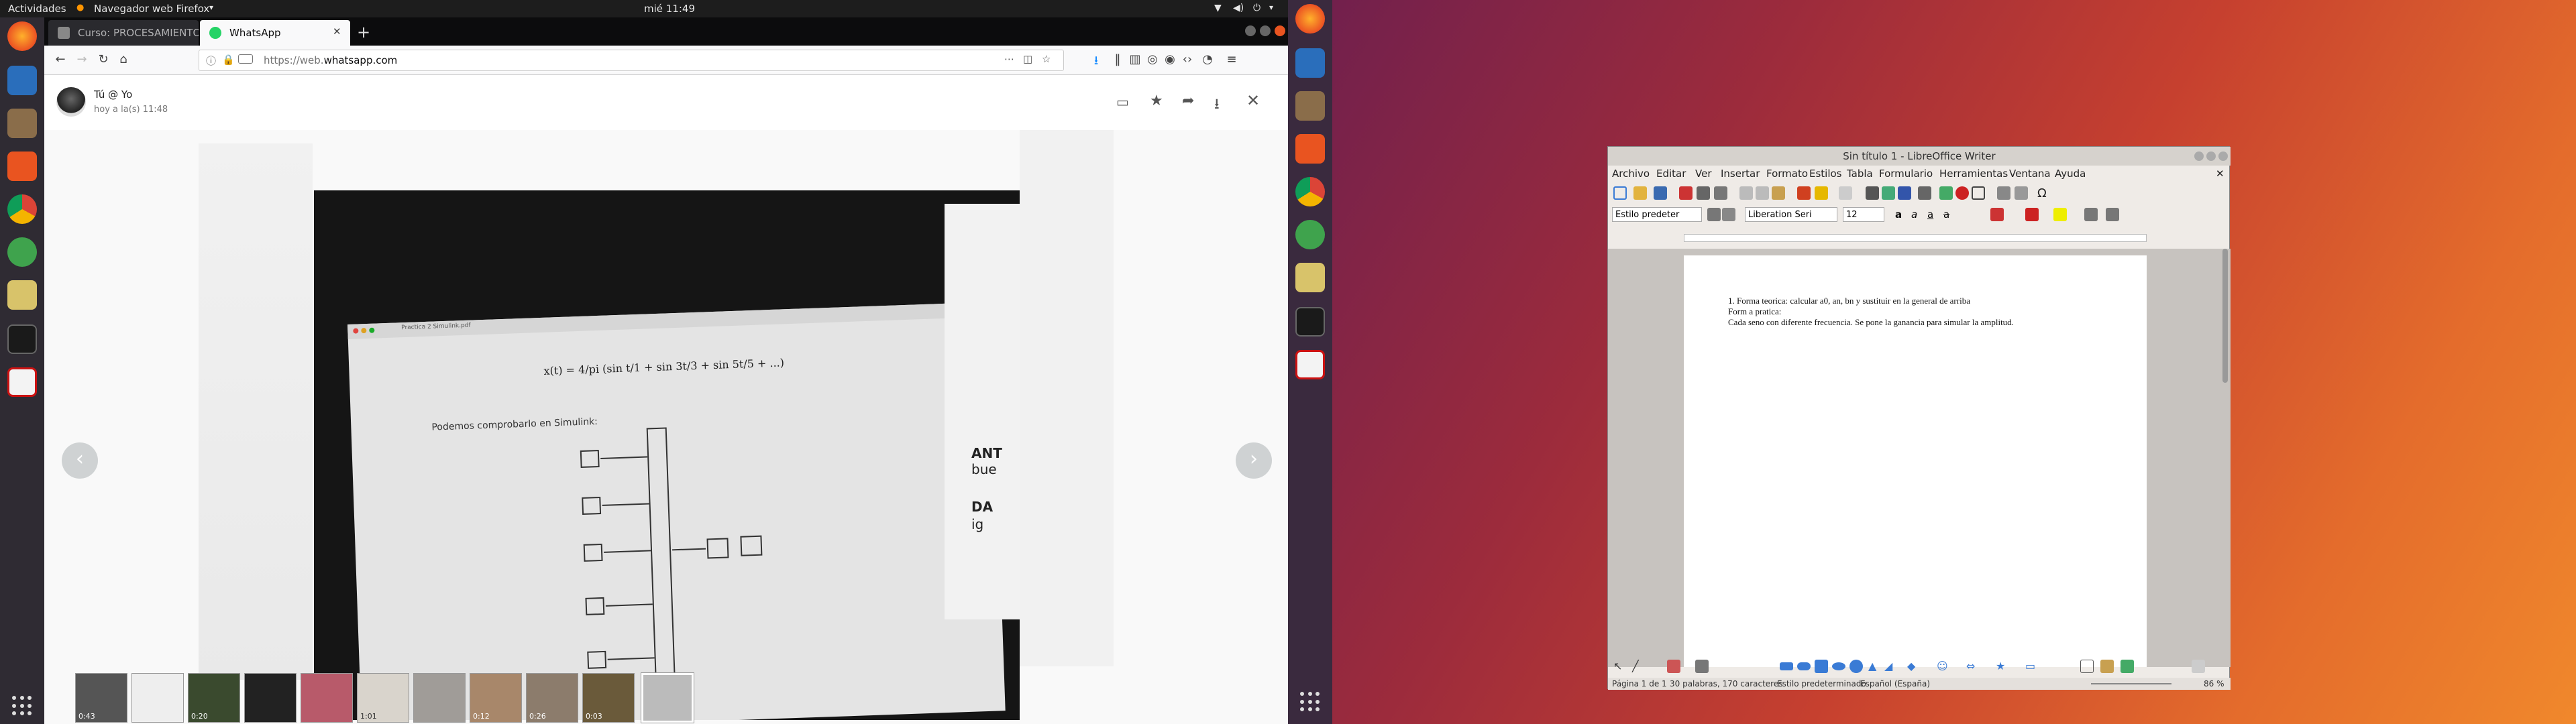 This screenshot has width=2576, height=724. What do you see at coordinates (1118, 59) in the screenshot?
I see `library-icon: ‖` at bounding box center [1118, 59].